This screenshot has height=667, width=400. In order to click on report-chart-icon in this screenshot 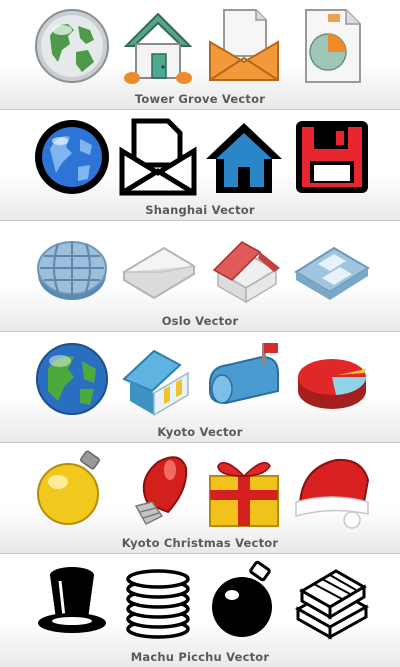, I will do `click(333, 46)`.